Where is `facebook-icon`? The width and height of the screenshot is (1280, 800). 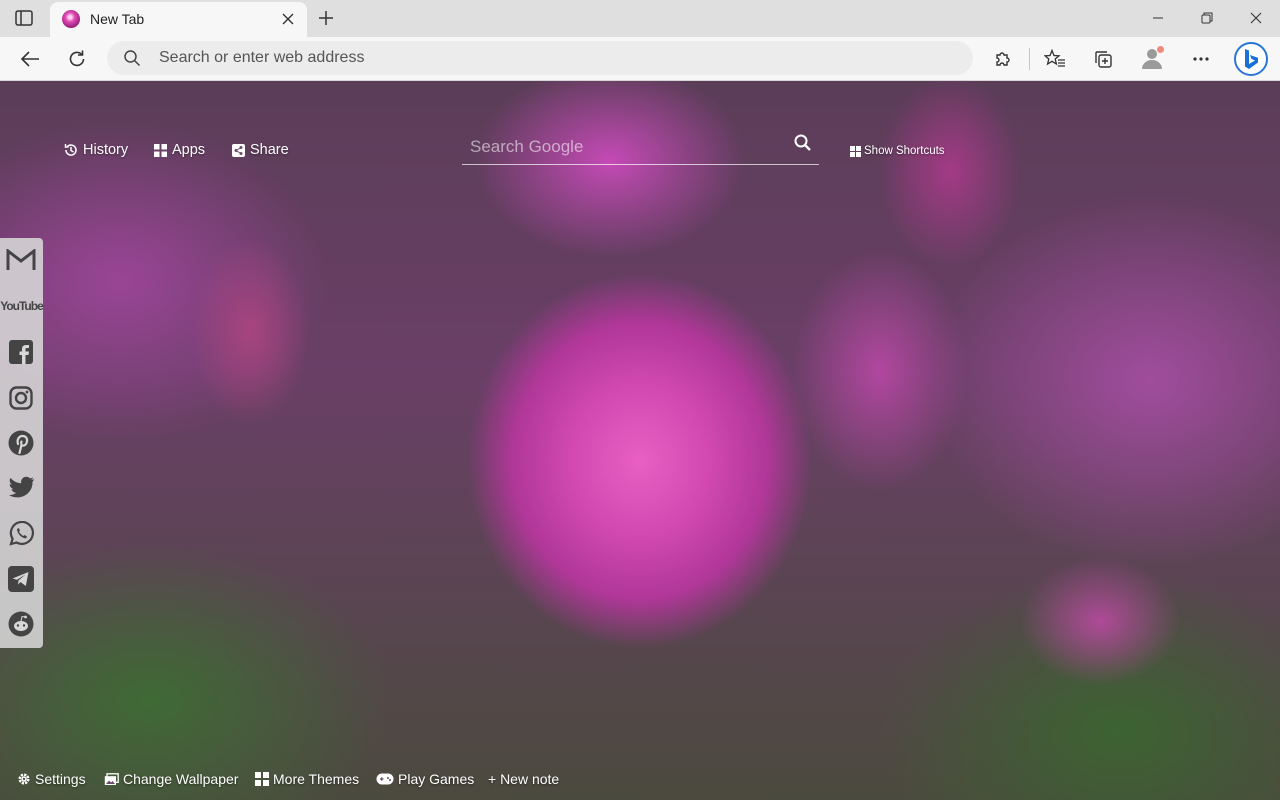 facebook-icon is located at coordinates (21, 352).